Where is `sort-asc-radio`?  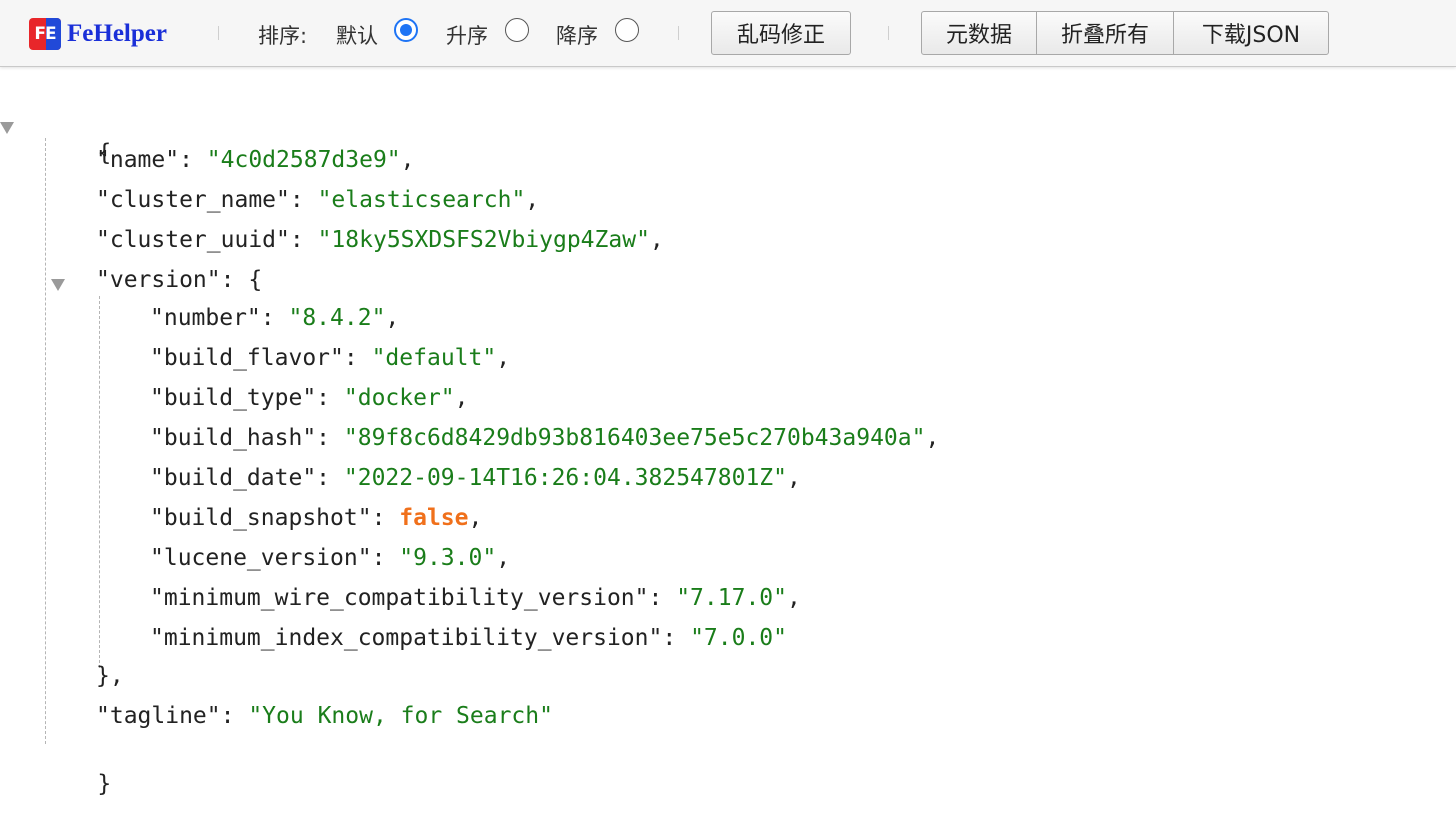
sort-asc-radio is located at coordinates (517, 30).